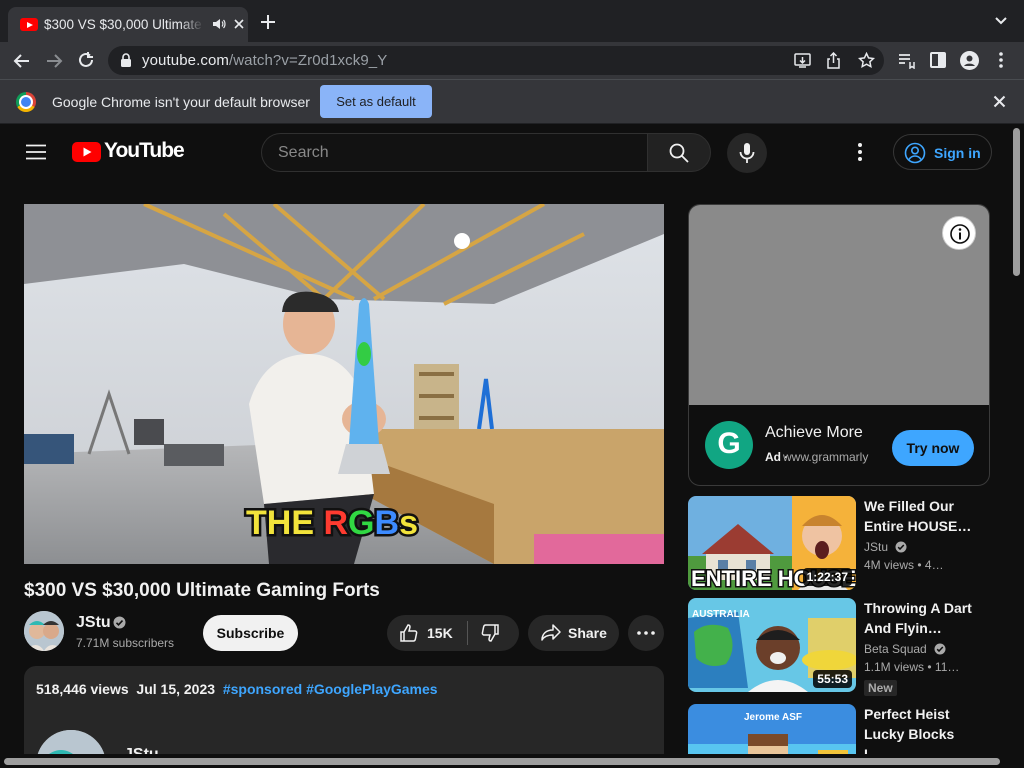 Image resolution: width=1024 pixels, height=768 pixels. I want to click on try-now-button: Try now, so click(933, 448).